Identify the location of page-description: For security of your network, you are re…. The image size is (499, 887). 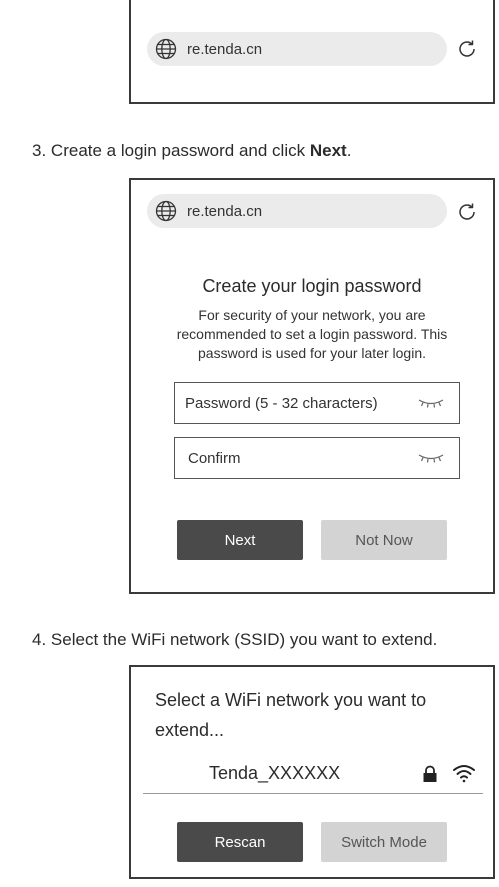
(312, 334).